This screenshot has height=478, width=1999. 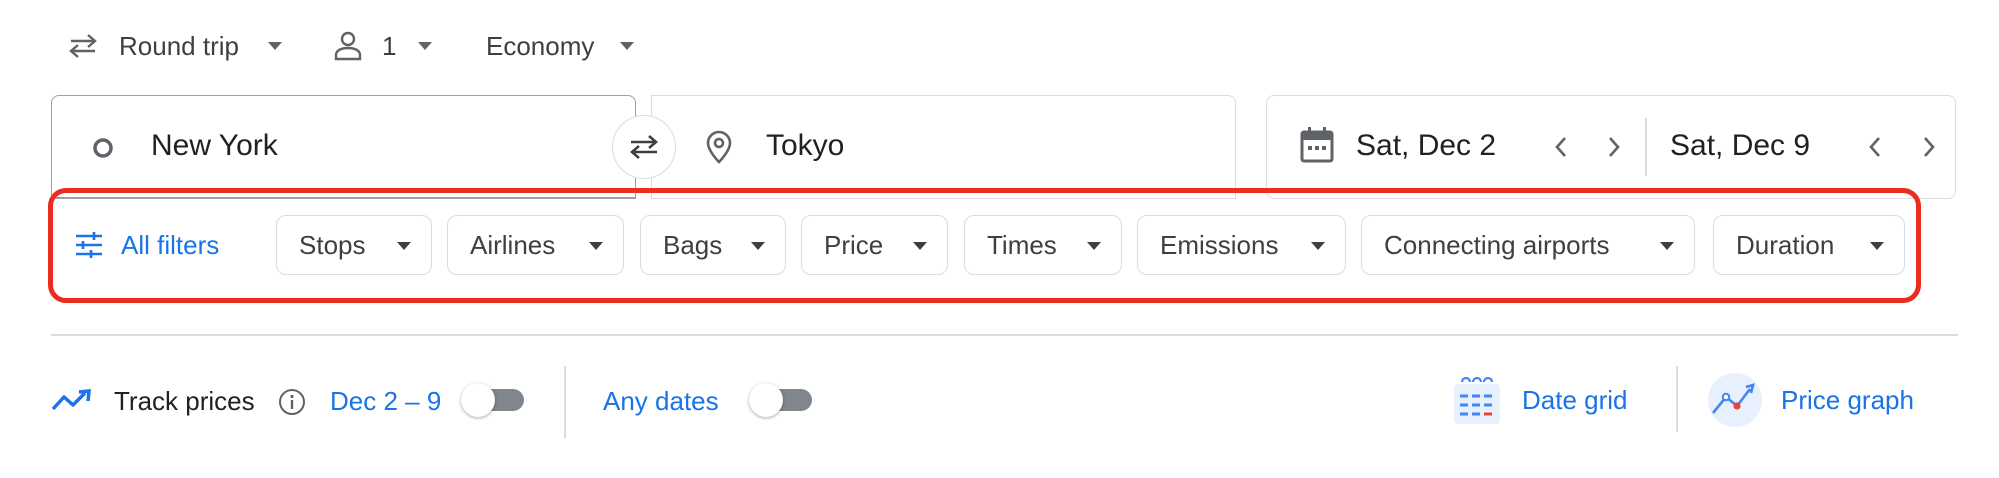 I want to click on any-dates-toggle, so click(x=783, y=400).